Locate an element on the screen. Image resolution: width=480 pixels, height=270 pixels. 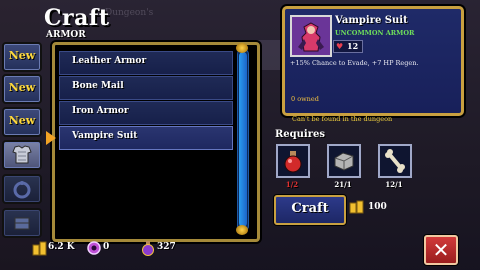
requires-heading: Requires is located at coordinates (300, 134).